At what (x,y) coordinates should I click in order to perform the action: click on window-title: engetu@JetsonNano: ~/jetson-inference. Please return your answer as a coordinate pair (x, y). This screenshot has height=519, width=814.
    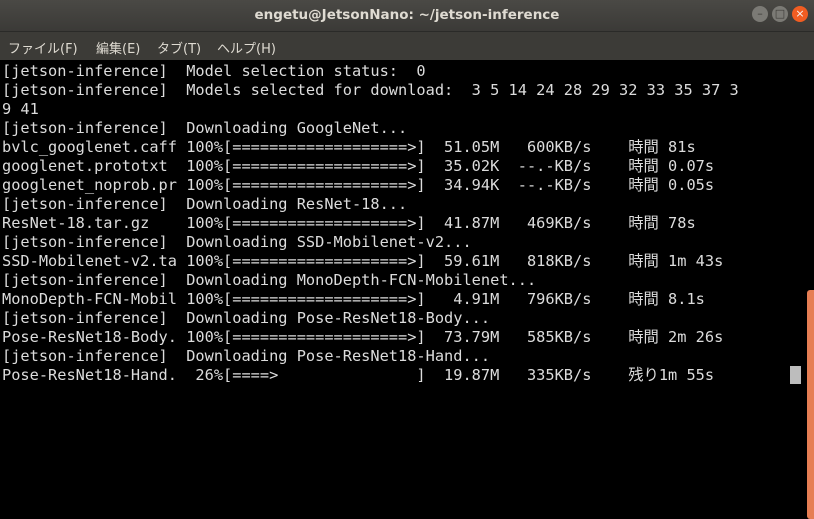
    Looking at the image, I should click on (407, 15).